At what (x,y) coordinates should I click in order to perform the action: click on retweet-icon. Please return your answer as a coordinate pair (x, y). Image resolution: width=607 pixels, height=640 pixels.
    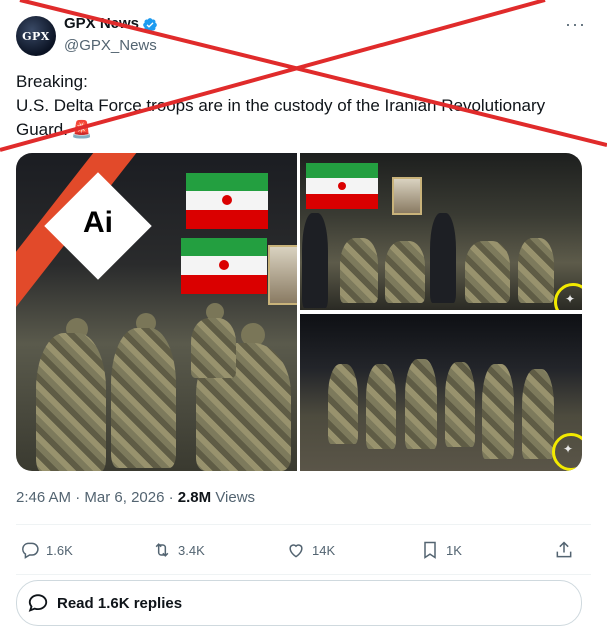
    Looking at the image, I should click on (162, 550).